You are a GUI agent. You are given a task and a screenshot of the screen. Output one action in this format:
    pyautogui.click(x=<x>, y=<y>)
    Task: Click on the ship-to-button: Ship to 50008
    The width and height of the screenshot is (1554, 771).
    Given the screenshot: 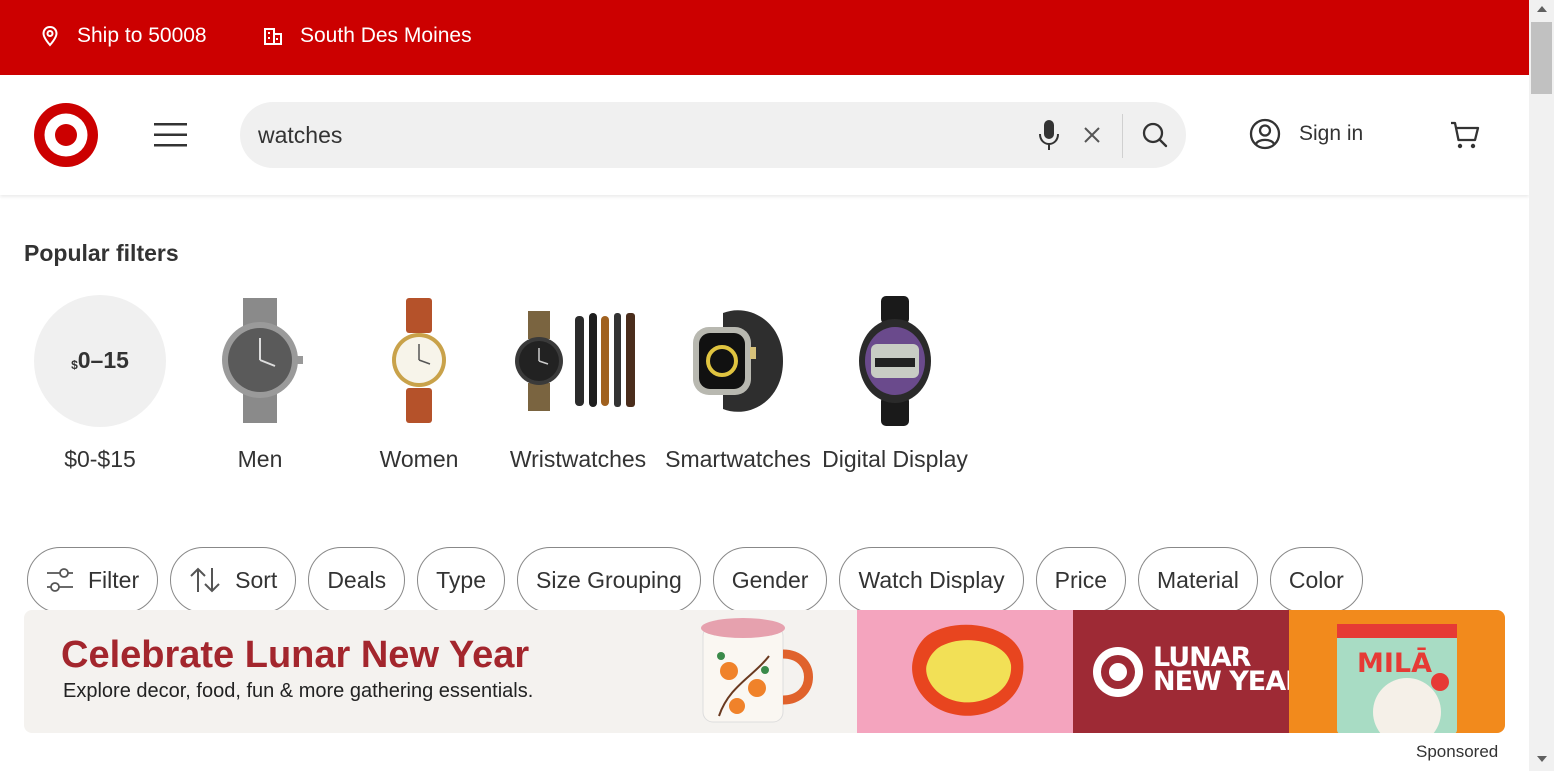 What is the action you would take?
    pyautogui.click(x=123, y=36)
    